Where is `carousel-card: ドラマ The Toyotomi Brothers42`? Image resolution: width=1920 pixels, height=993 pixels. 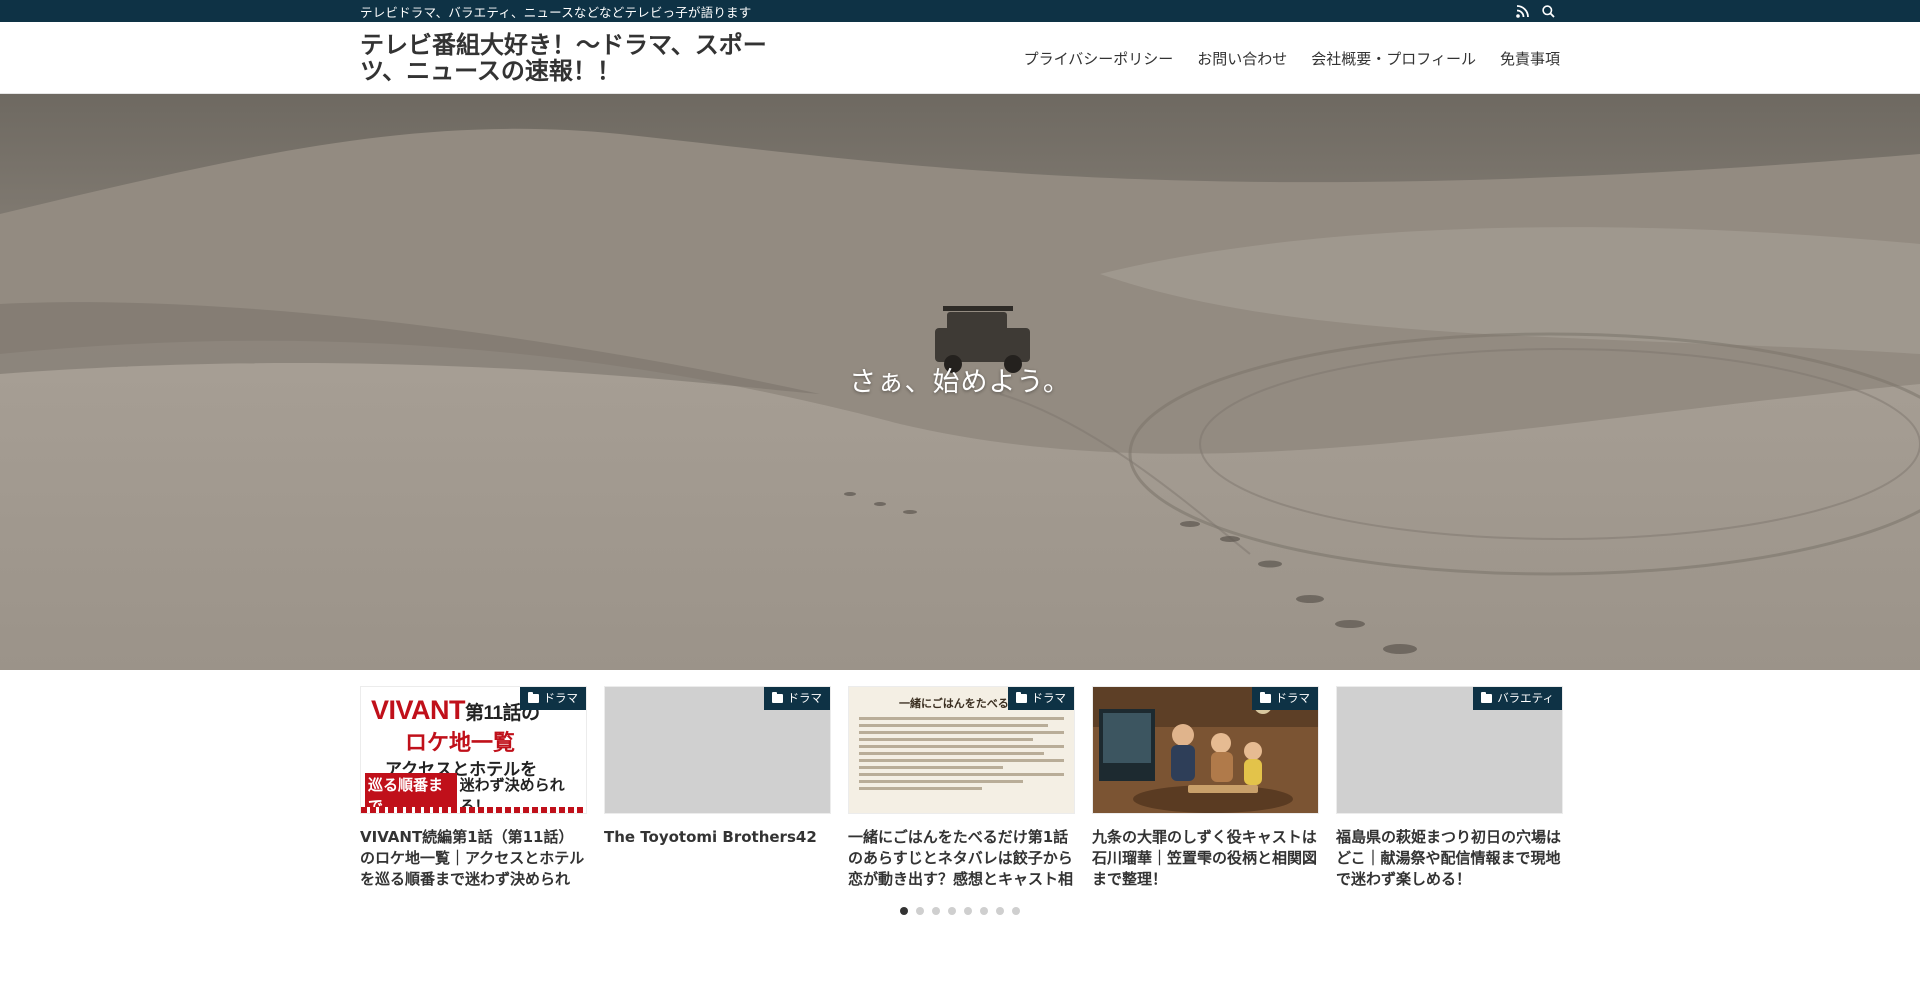
carousel-card: ドラマ The Toyotomi Brothers42 is located at coordinates (717, 788).